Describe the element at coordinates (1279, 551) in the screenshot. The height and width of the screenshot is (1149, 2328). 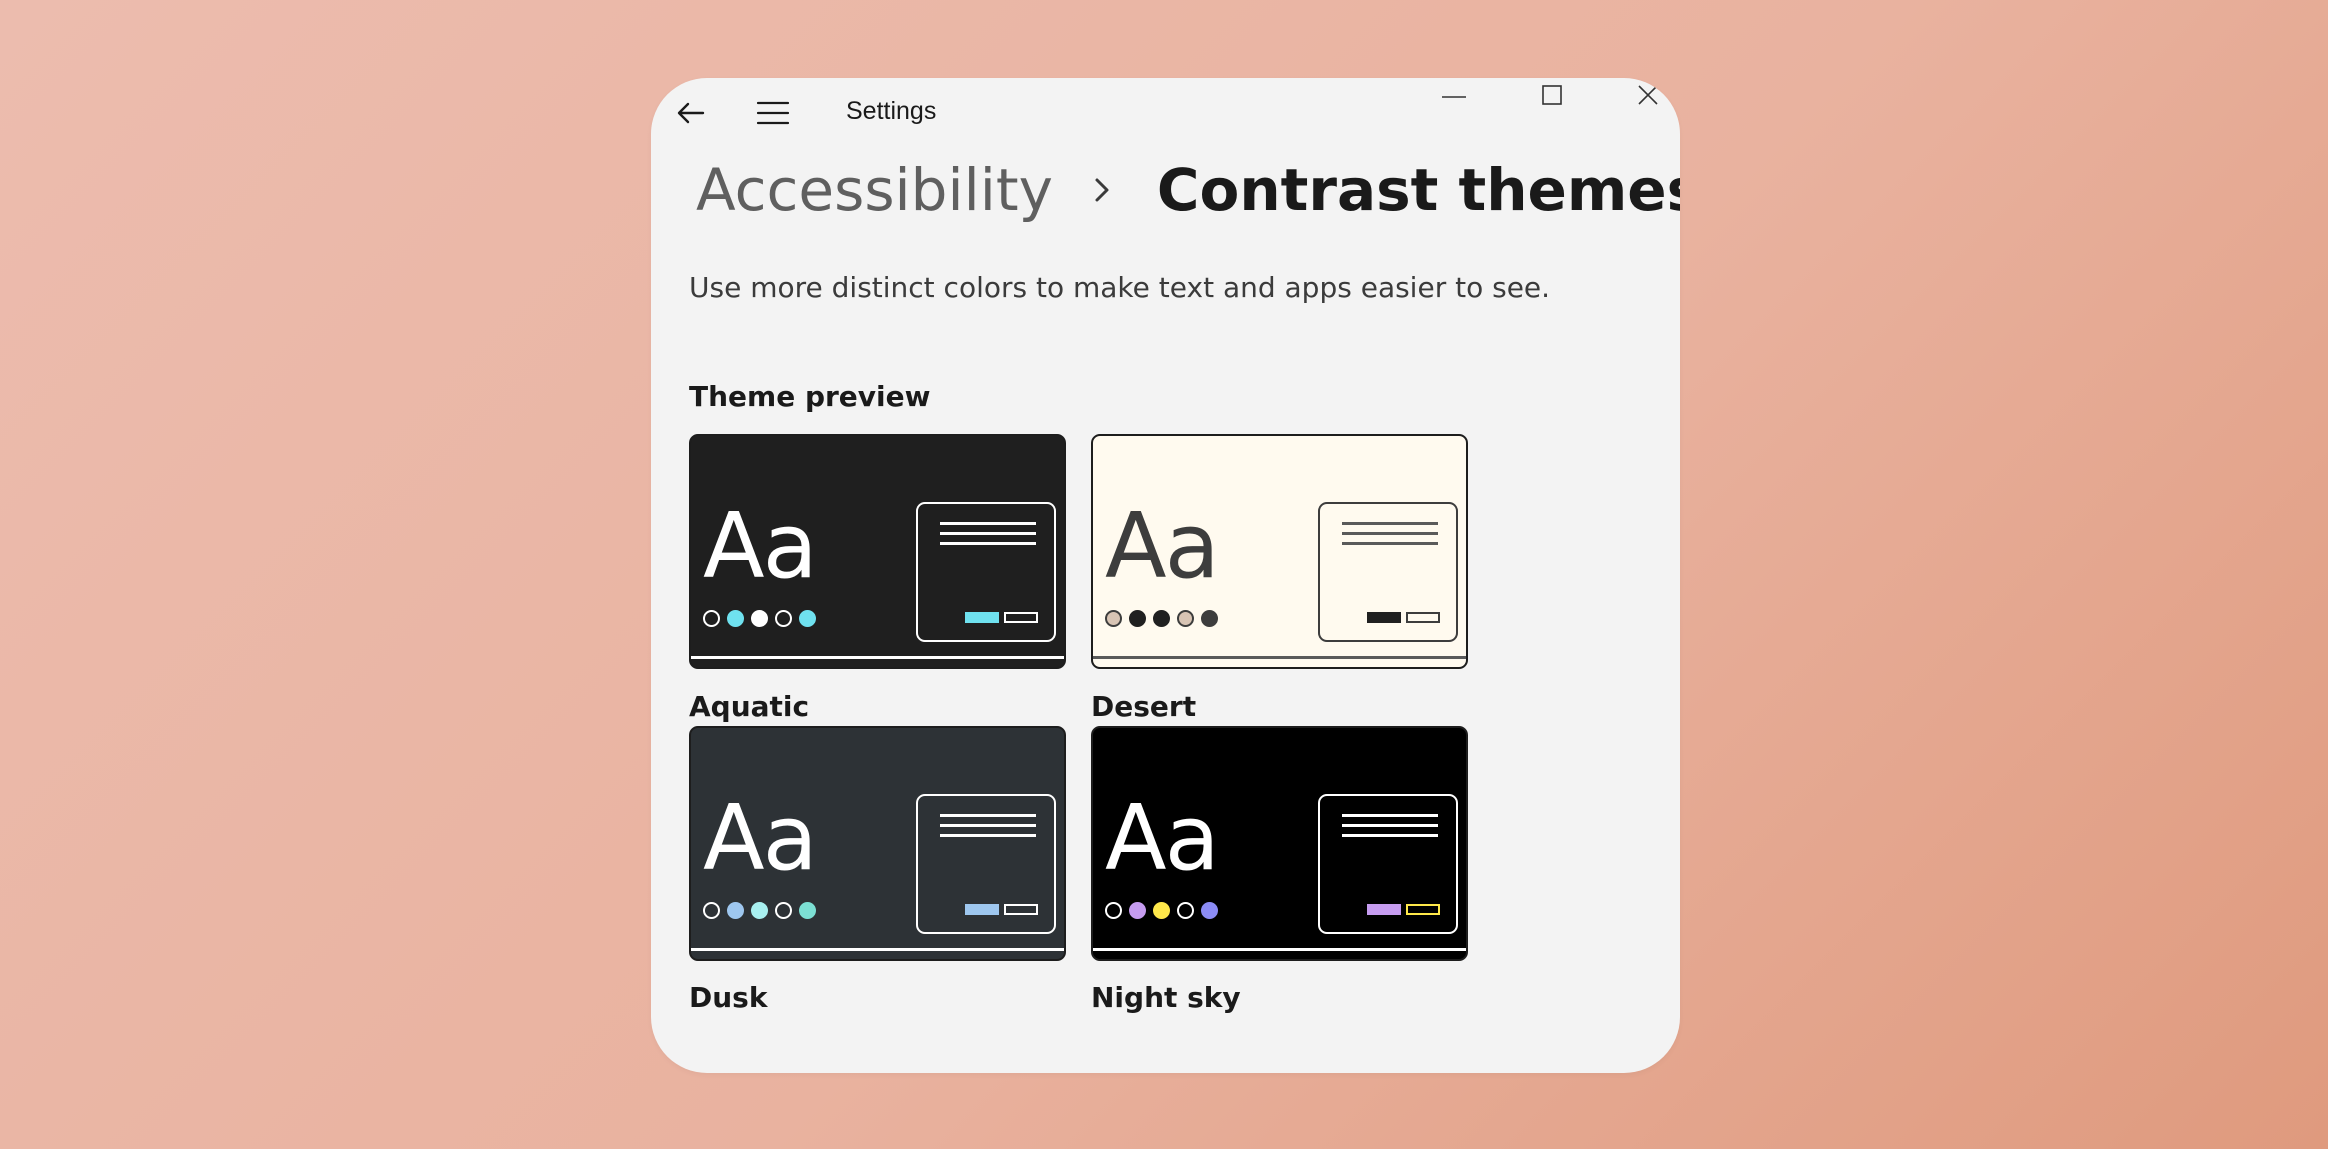
I see `theme-card-desert: Aa` at that location.